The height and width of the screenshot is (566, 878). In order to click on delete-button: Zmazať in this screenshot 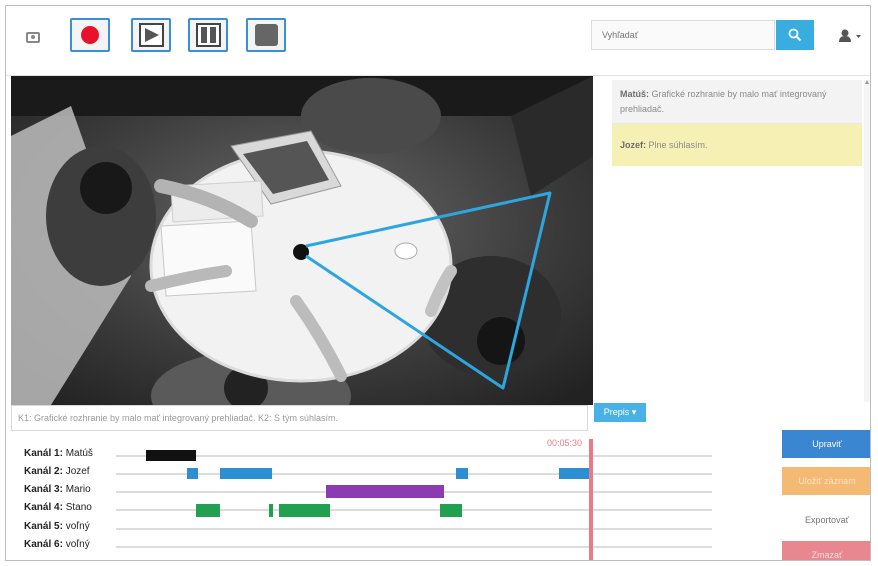, I will do `click(826, 550)`.